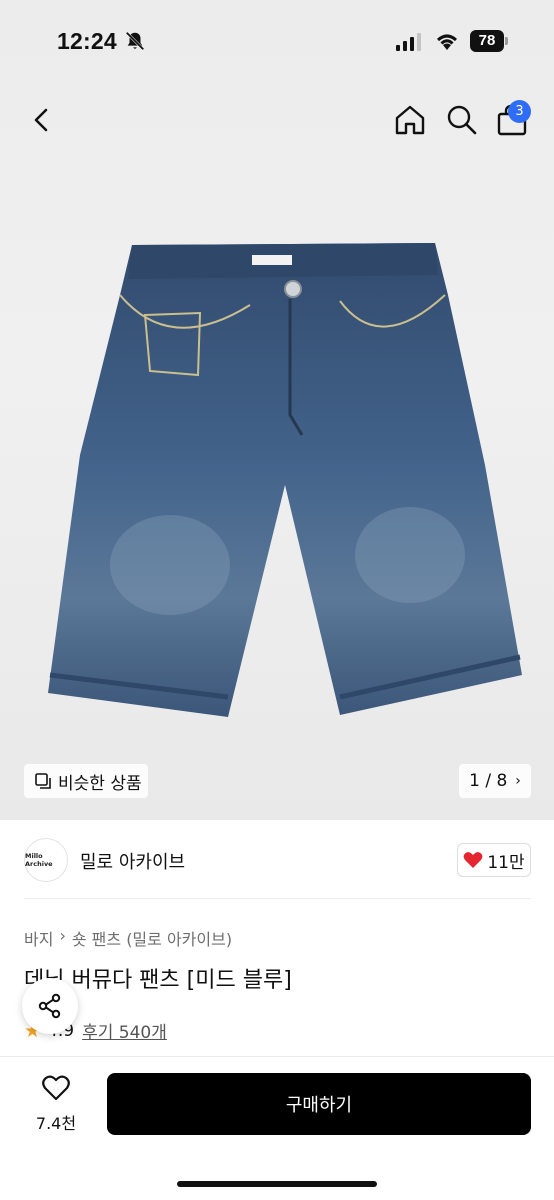  What do you see at coordinates (488, 781) in the screenshot?
I see `image-counter: 1 / 8` at bounding box center [488, 781].